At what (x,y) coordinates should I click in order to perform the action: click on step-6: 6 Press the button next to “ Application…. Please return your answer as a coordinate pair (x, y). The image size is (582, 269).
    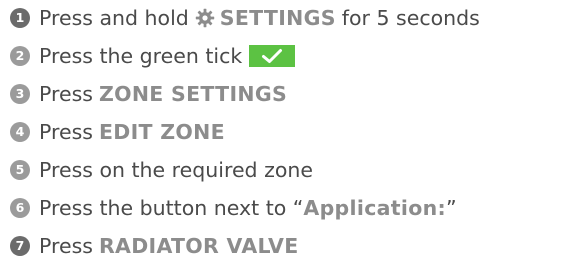
    Looking at the image, I should click on (233, 208).